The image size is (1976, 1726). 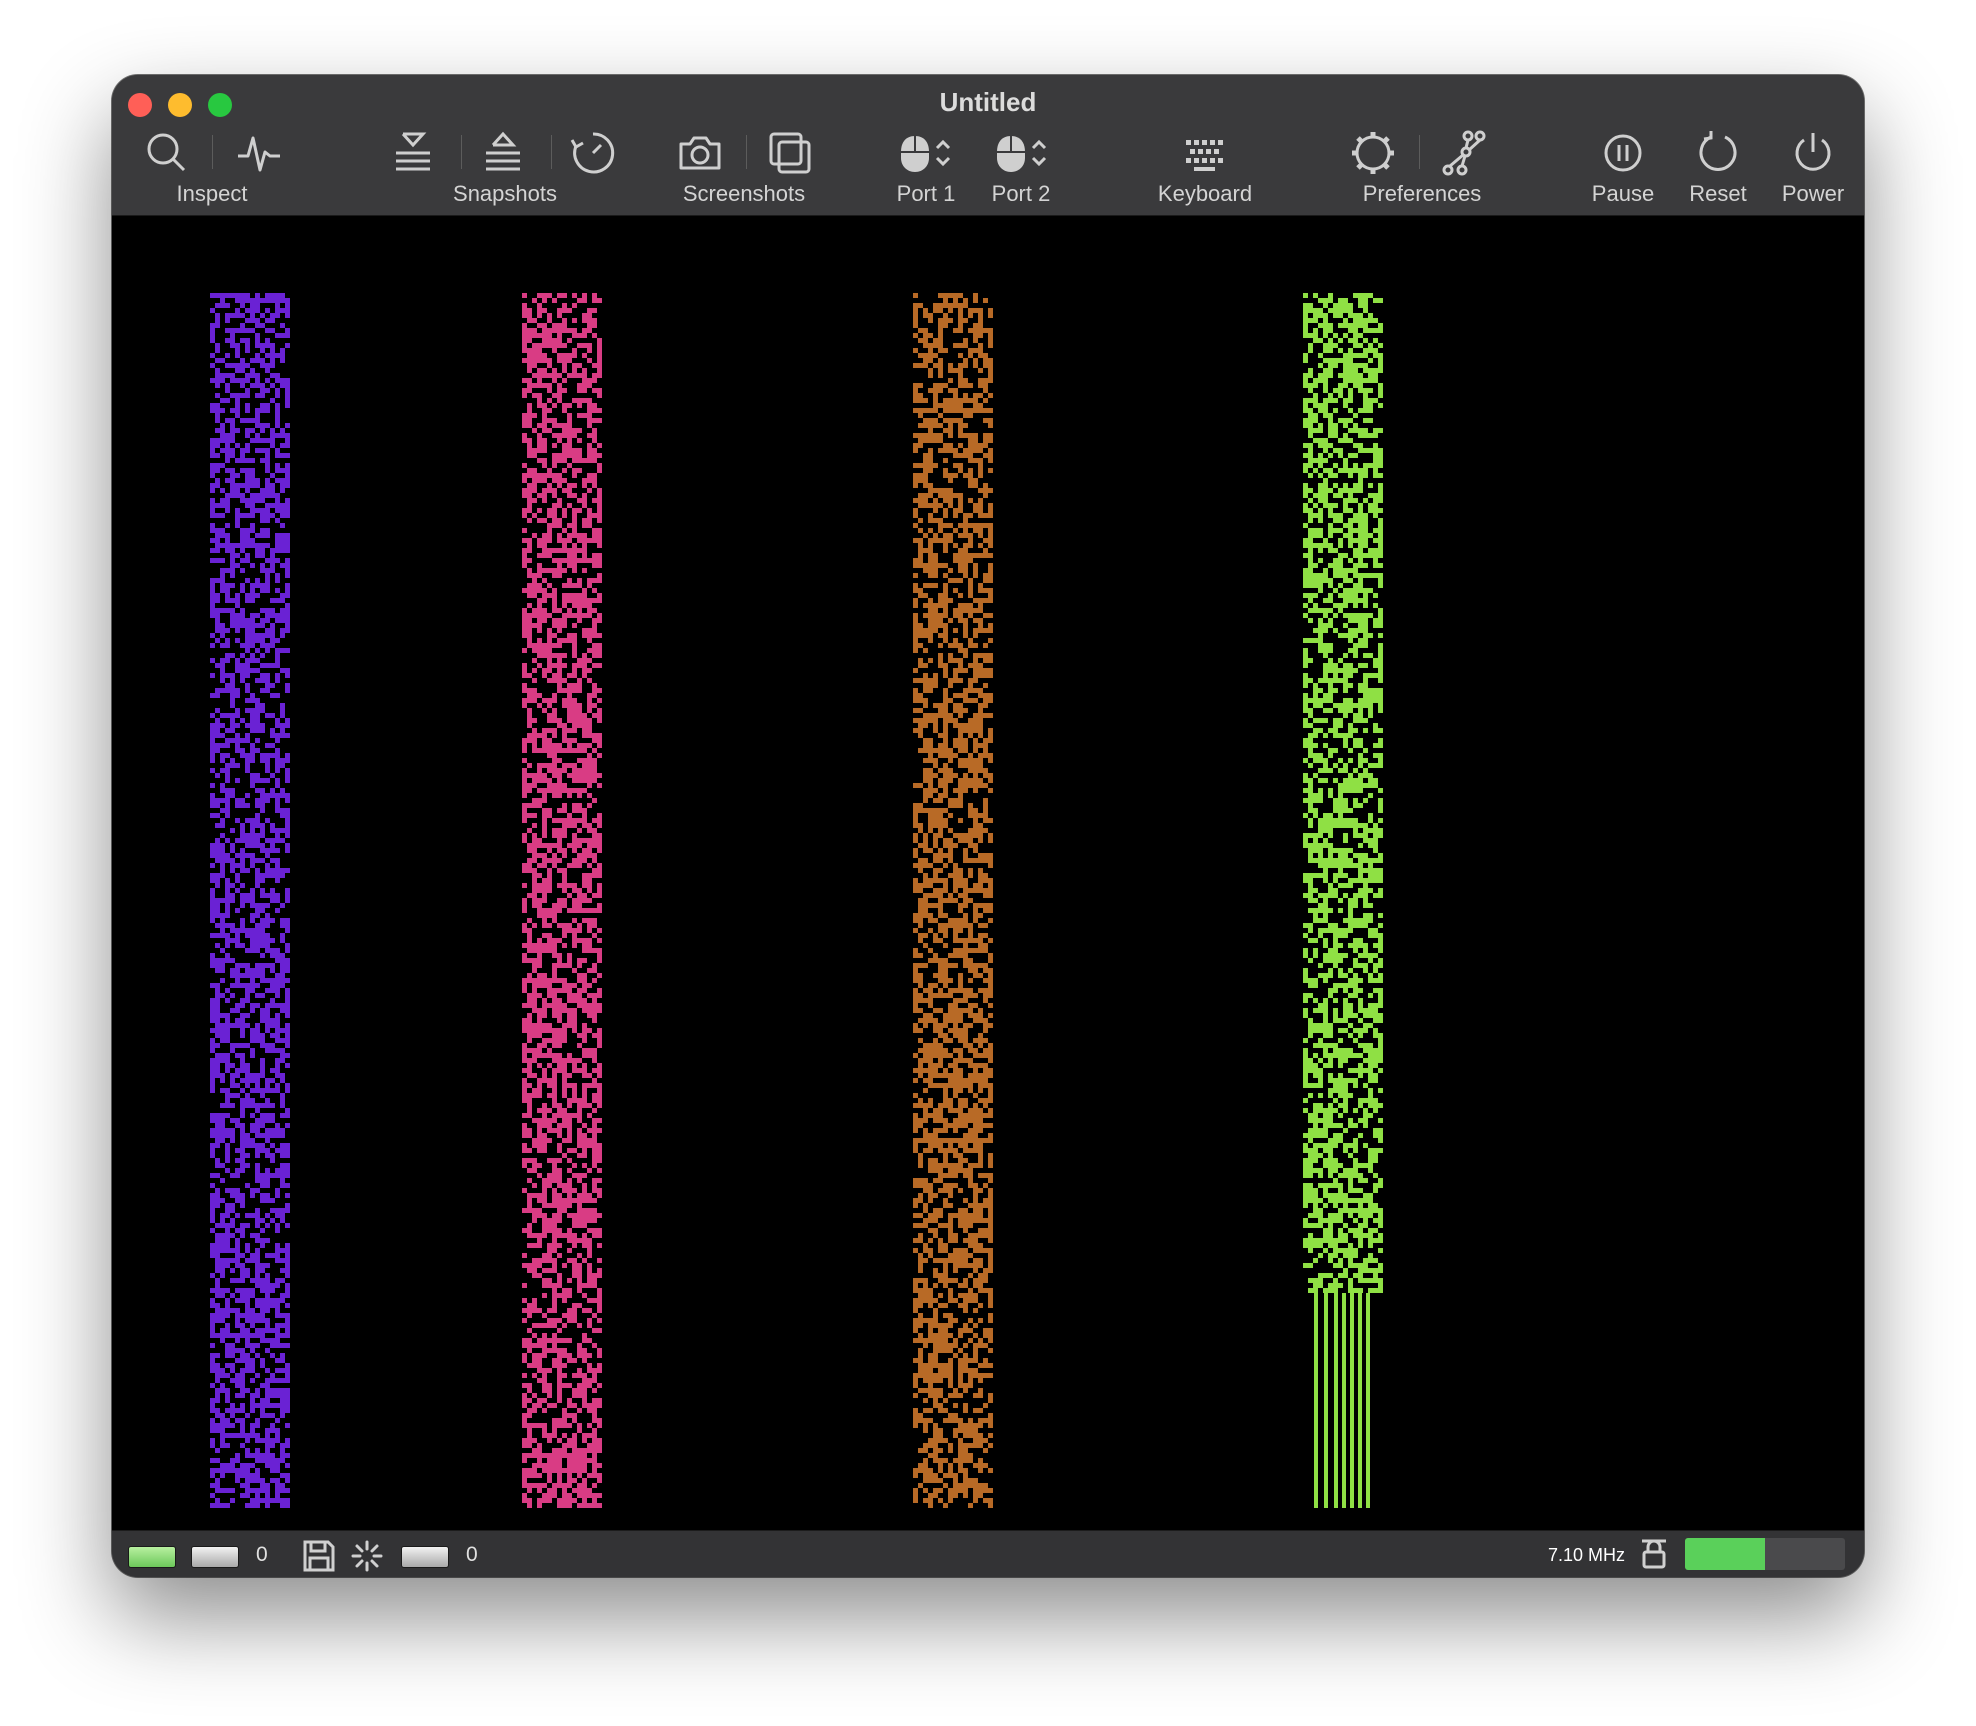 What do you see at coordinates (250, 900) in the screenshot?
I see `purple-noise-stripe` at bounding box center [250, 900].